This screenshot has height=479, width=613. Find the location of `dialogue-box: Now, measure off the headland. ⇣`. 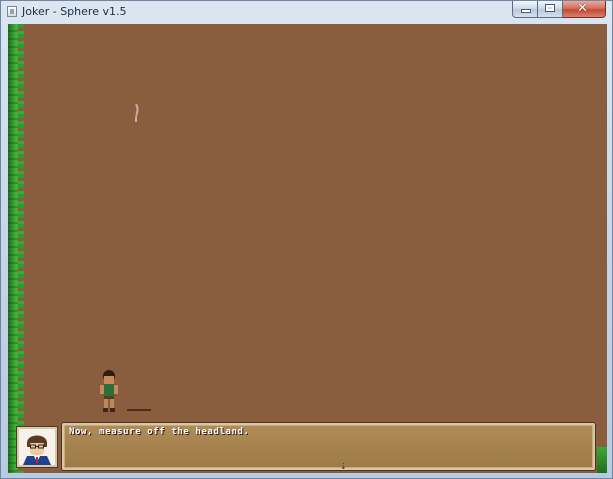

dialogue-box: Now, measure off the headland. ⇣ is located at coordinates (328, 447).